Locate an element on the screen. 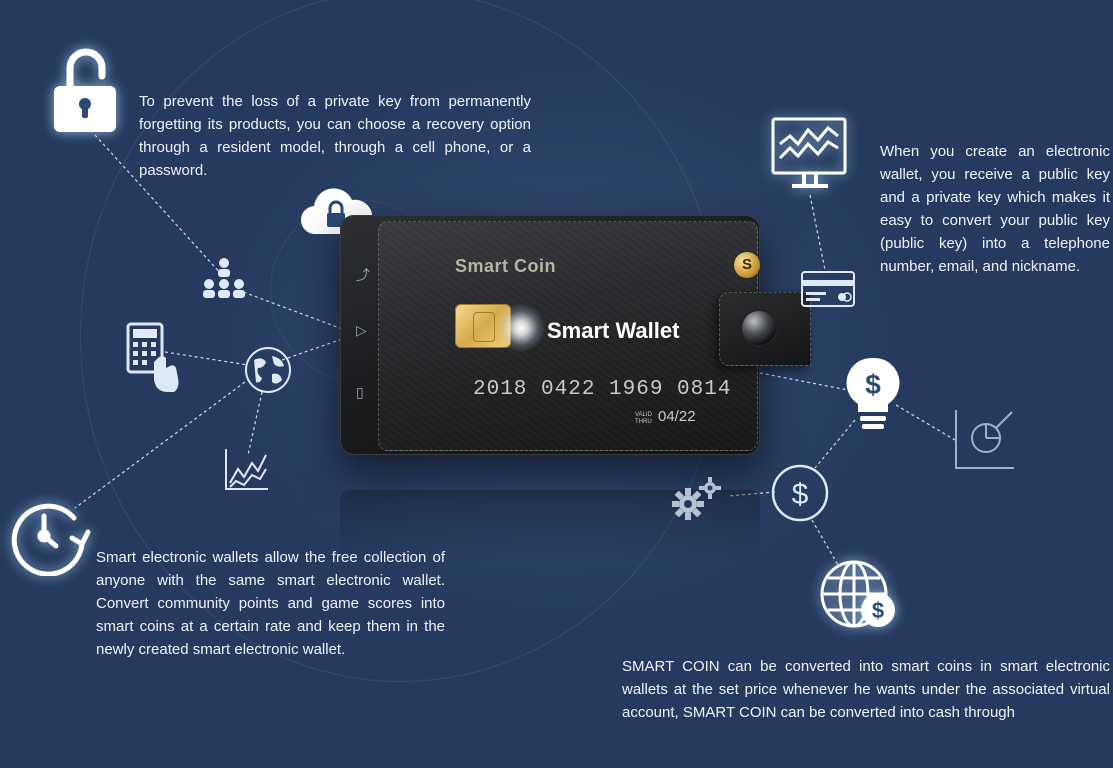  card-expiry: 04/22 is located at coordinates (677, 416).